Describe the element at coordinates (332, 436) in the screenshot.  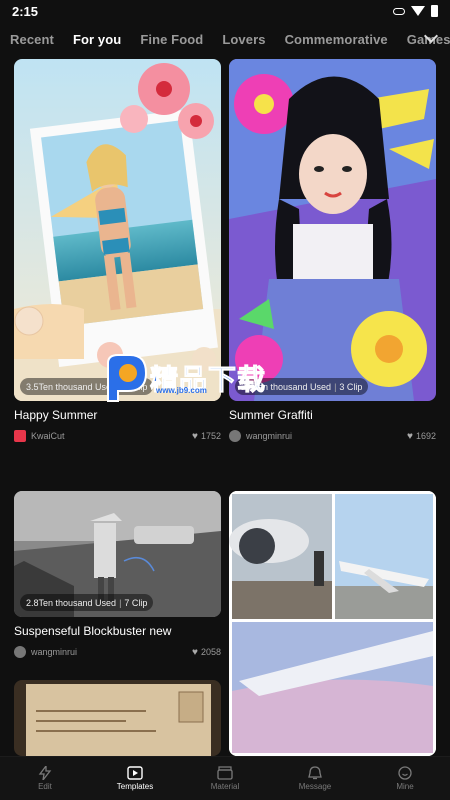
I see `template-meta: wangminrui ♥ 1692` at that location.